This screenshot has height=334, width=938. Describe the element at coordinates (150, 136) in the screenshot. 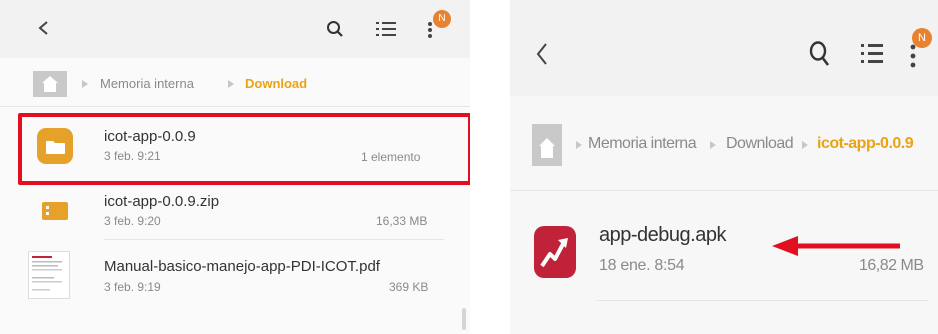

I see `file-name: icot-app-0.0.9` at that location.